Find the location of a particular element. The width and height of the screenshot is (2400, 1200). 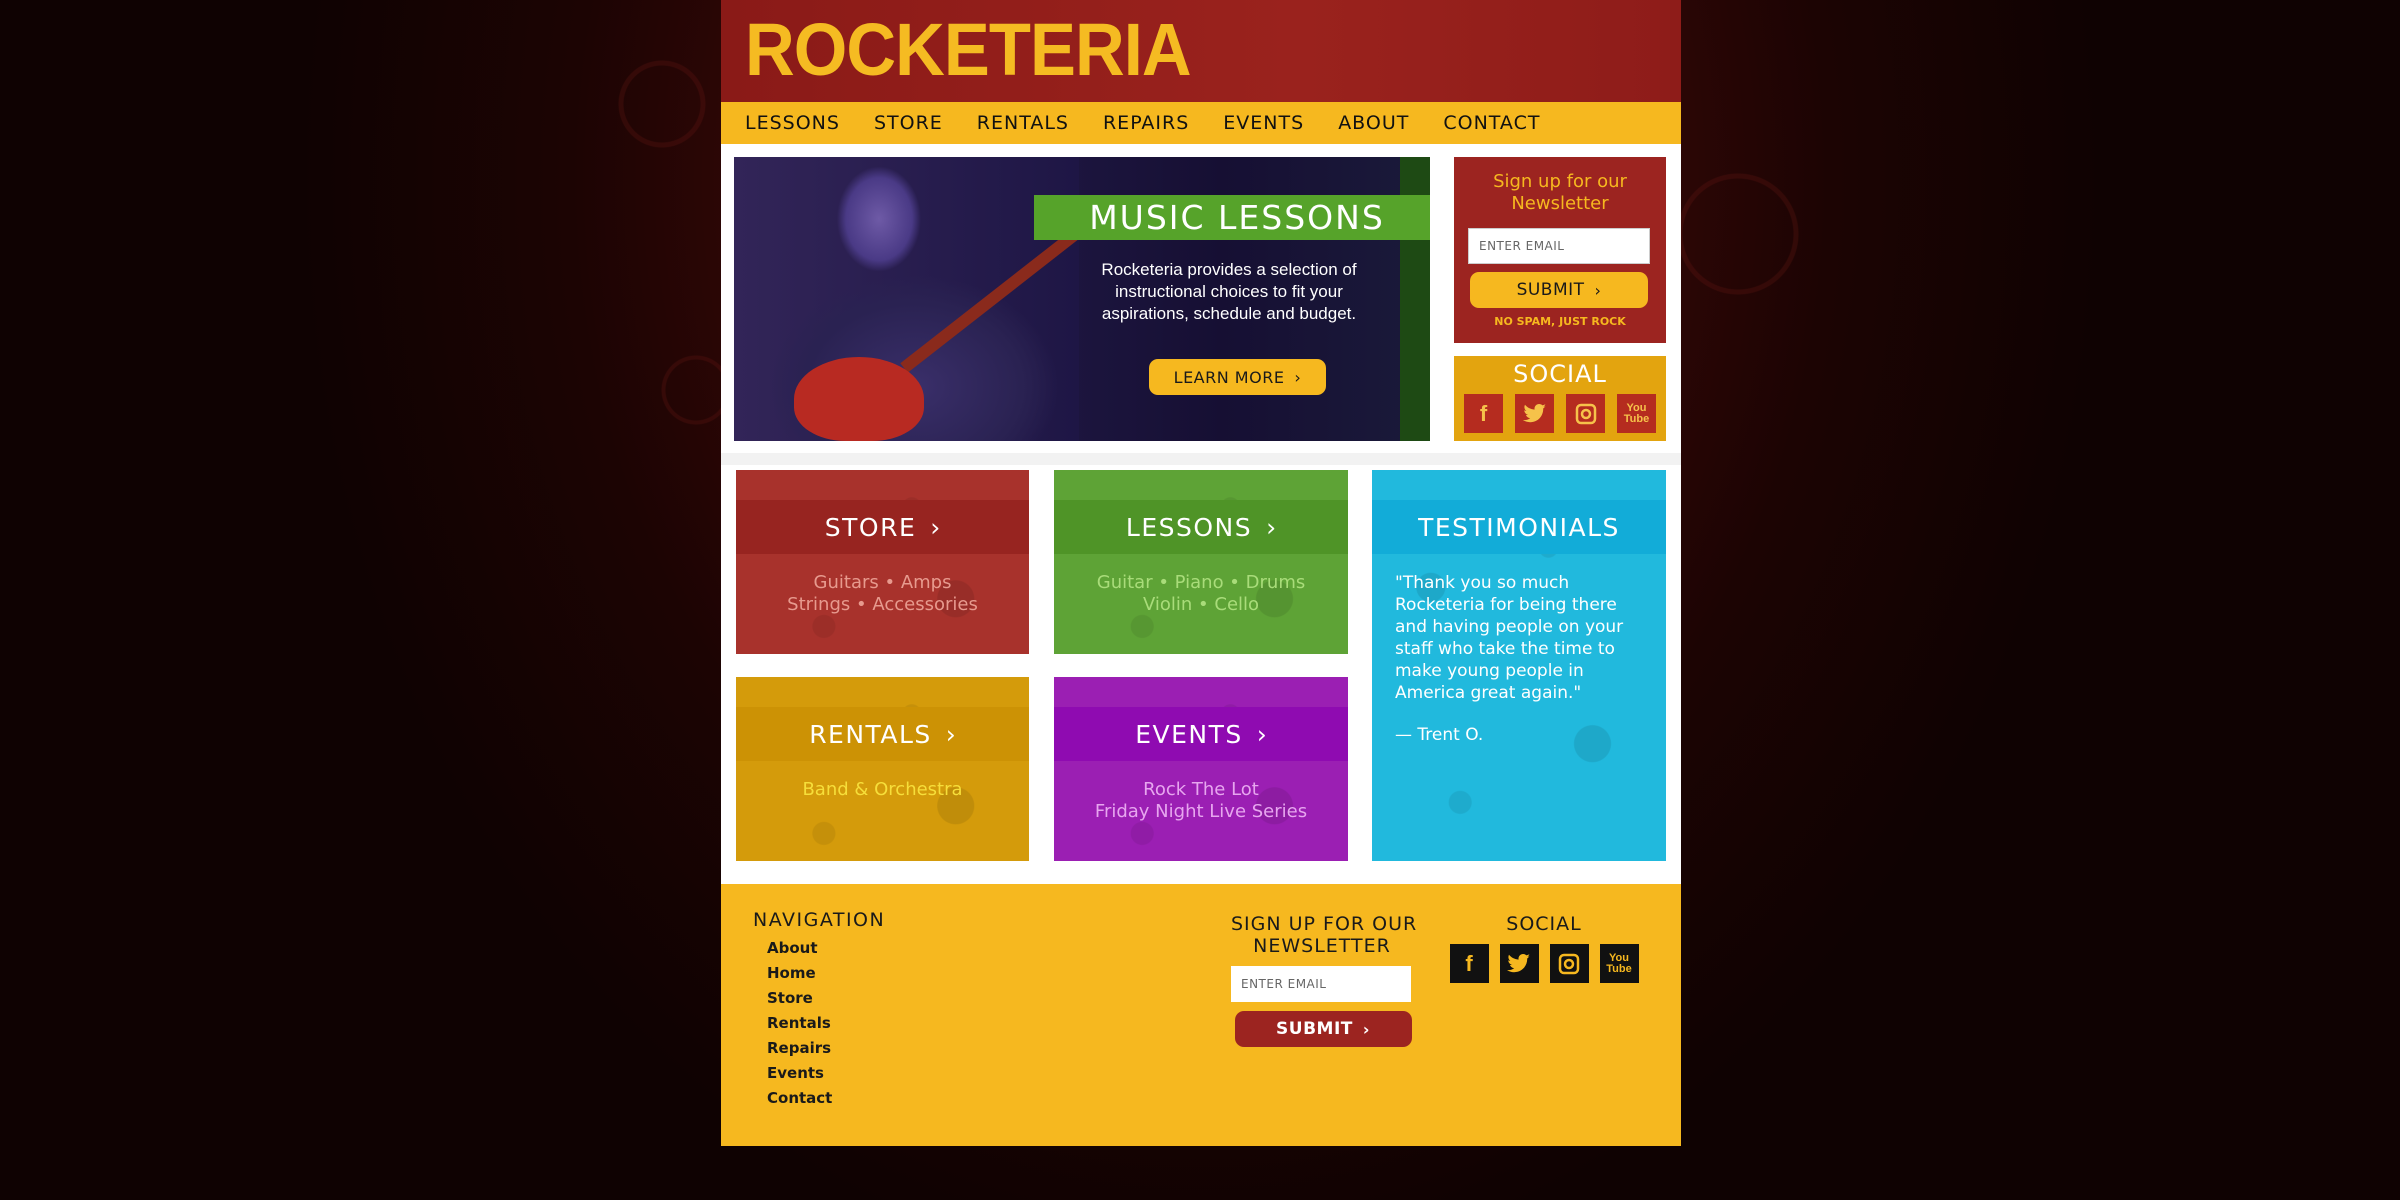

submit-label: SUBMIT is located at coordinates (1550, 290).